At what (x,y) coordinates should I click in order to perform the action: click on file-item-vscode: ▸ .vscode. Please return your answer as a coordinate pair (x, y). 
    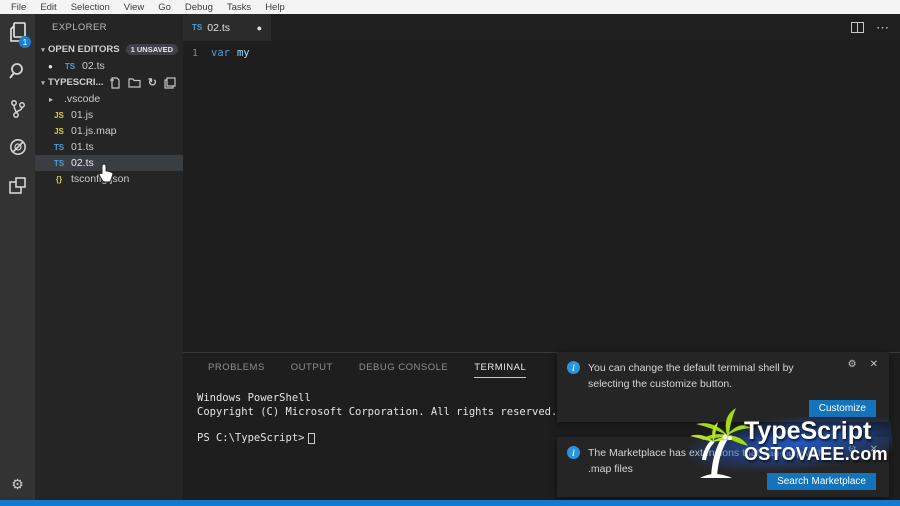
    Looking at the image, I should click on (109, 99).